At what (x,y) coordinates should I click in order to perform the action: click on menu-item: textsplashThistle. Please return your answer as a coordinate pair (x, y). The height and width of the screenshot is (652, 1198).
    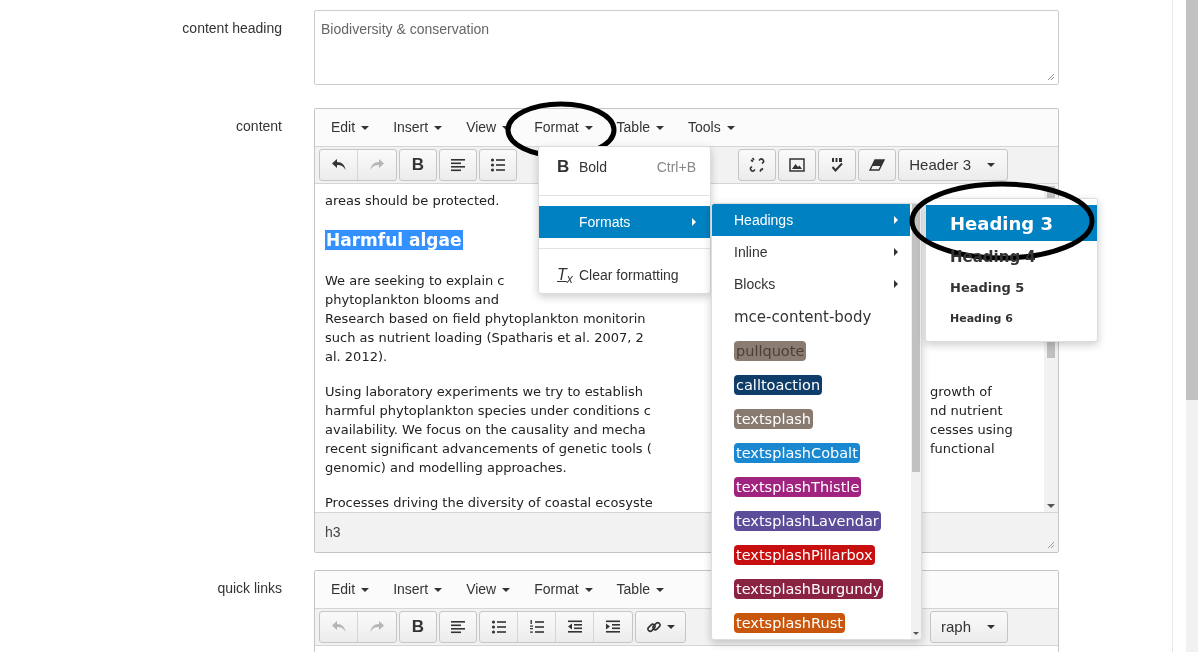
    Looking at the image, I should click on (811, 487).